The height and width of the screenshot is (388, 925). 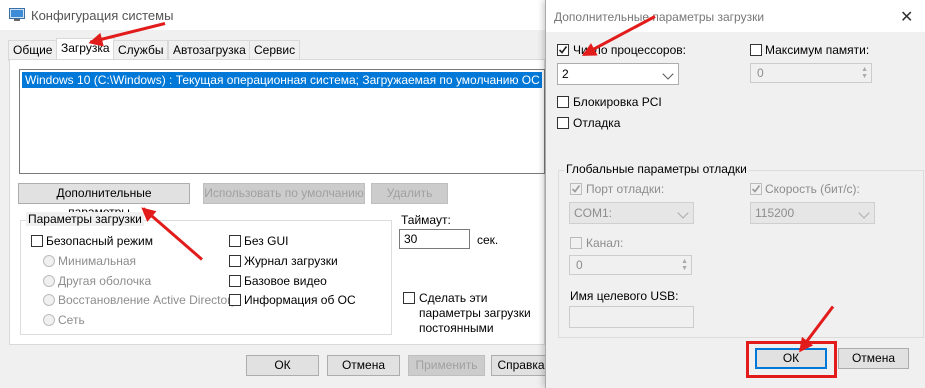 What do you see at coordinates (209, 50) in the screenshot?
I see `tab-startup: Автозагрузка` at bounding box center [209, 50].